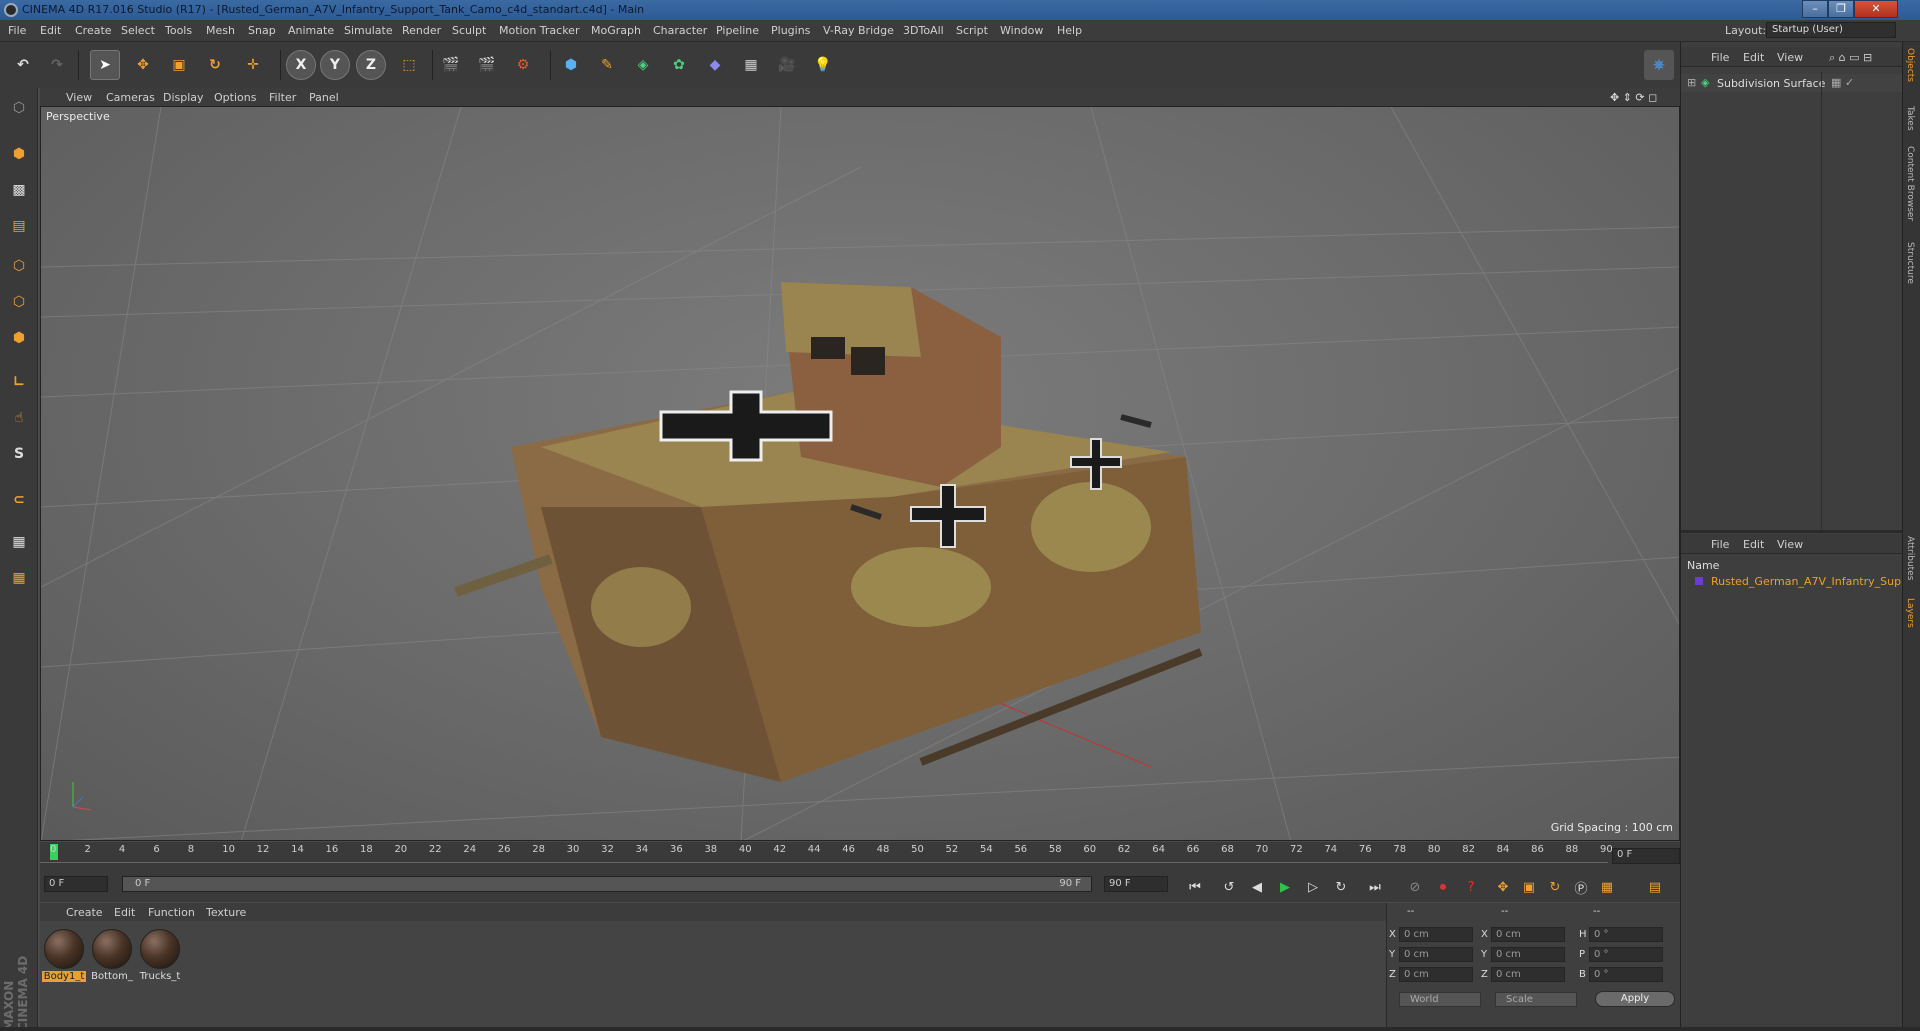 This screenshot has height=1031, width=1920. Describe the element at coordinates (1341, 887) in the screenshot. I see `next-key-icon: ↻` at that location.